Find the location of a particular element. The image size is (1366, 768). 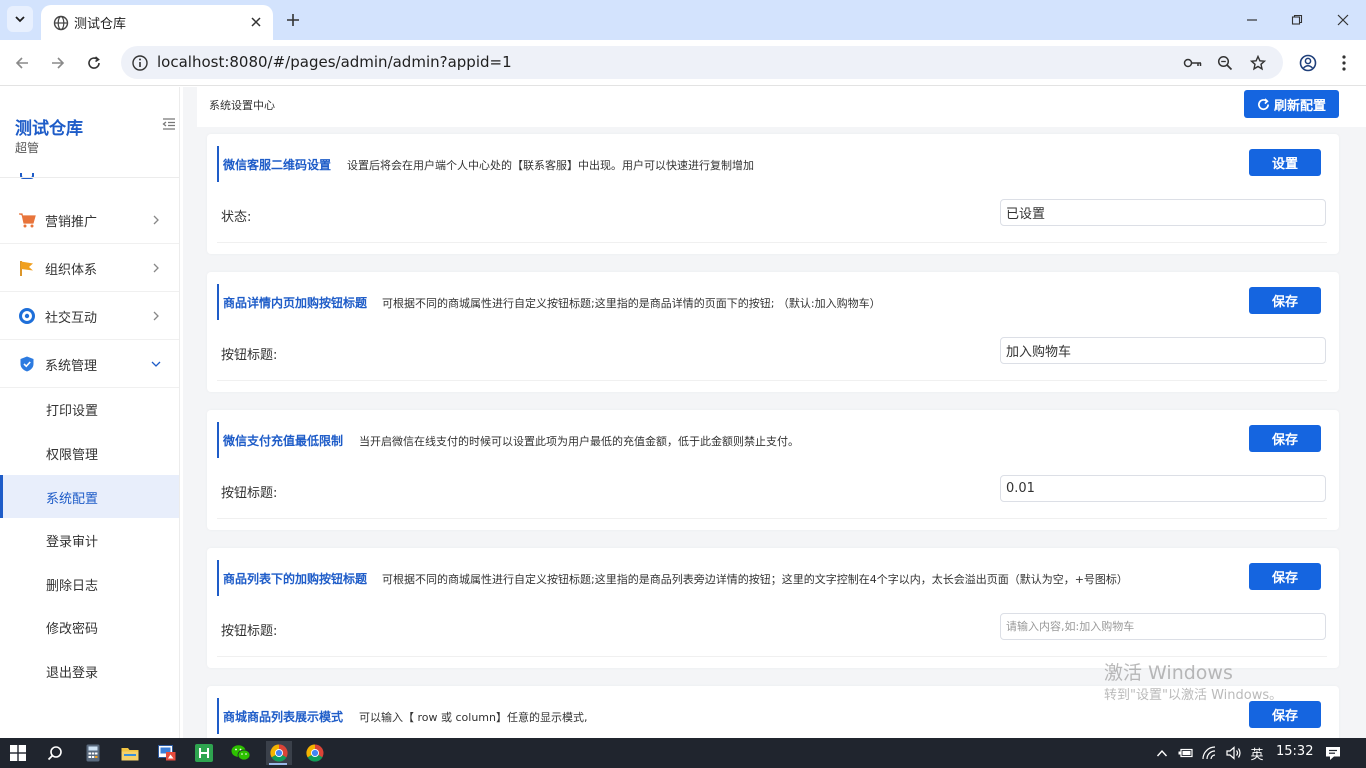

taskbar-file-explorer is located at coordinates (130, 753).